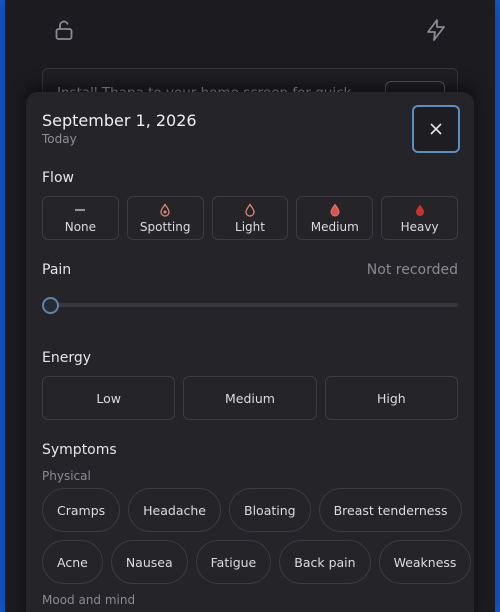 This screenshot has width=500, height=612. I want to click on symptom-chip-acne: Acne, so click(72, 562).